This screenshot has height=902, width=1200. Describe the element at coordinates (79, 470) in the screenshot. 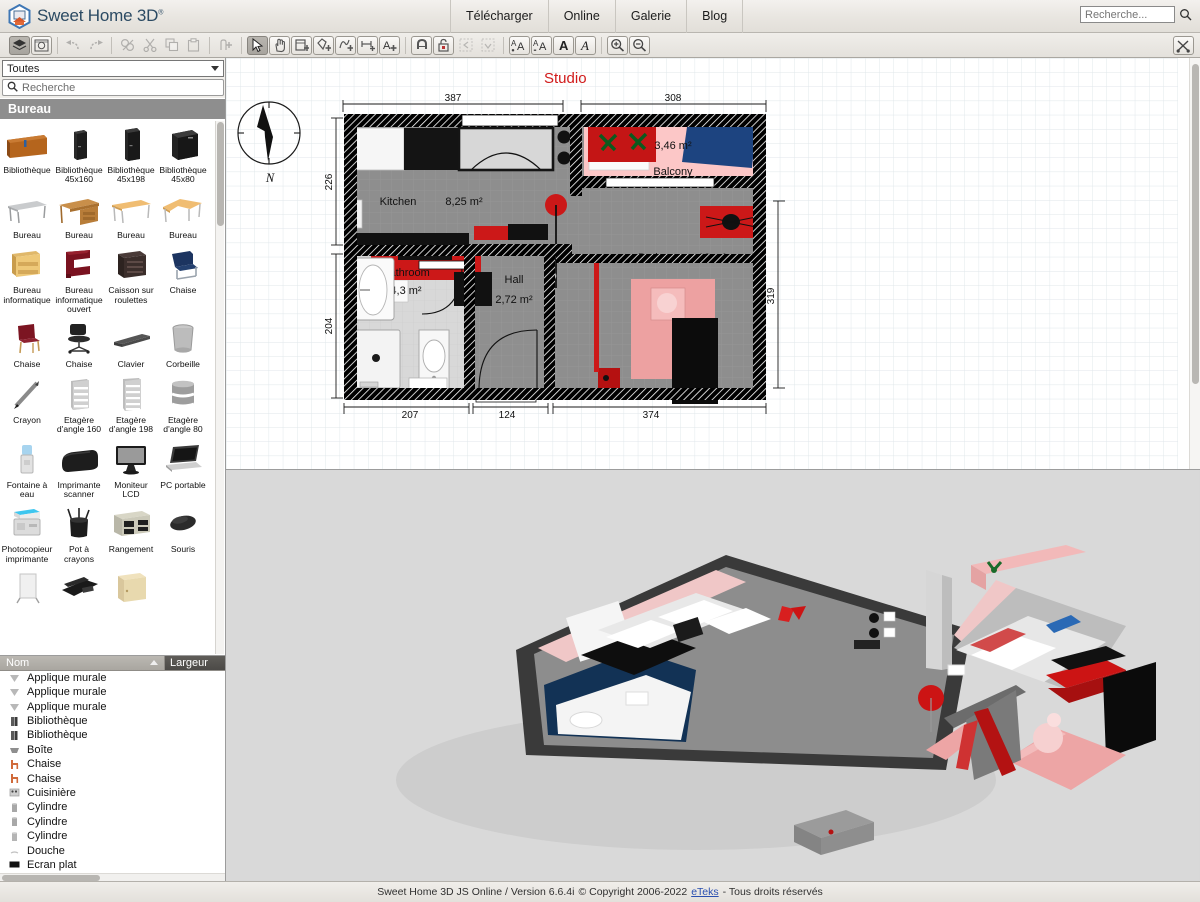

I see `catalog-item: Imprimante scanner` at that location.